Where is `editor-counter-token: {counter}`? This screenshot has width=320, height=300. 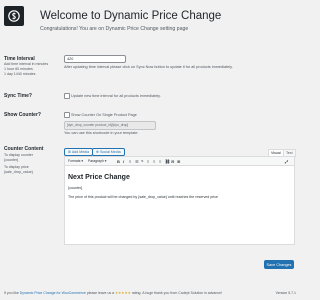
editor-counter-token: {counter} is located at coordinates (75, 188).